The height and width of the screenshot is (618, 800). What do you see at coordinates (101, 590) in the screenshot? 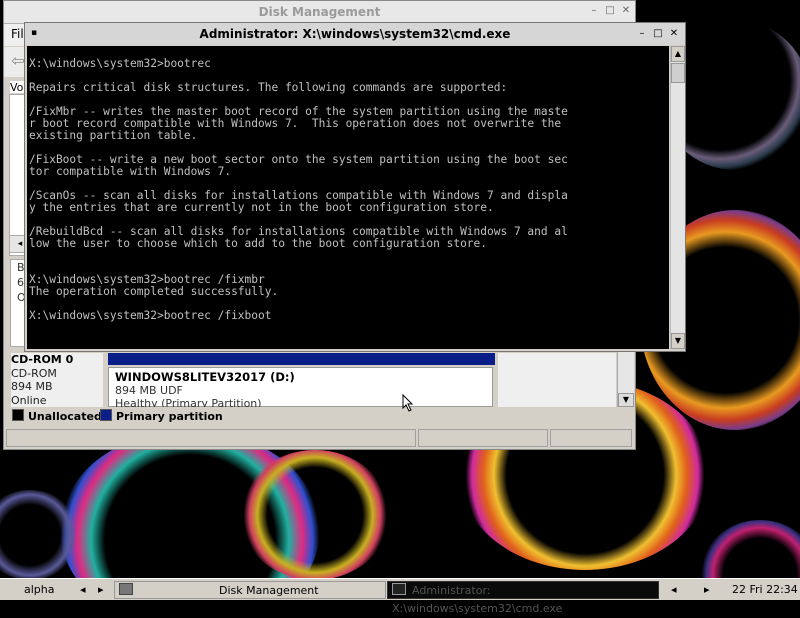
I see `workspace-next-icon: ▸` at bounding box center [101, 590].